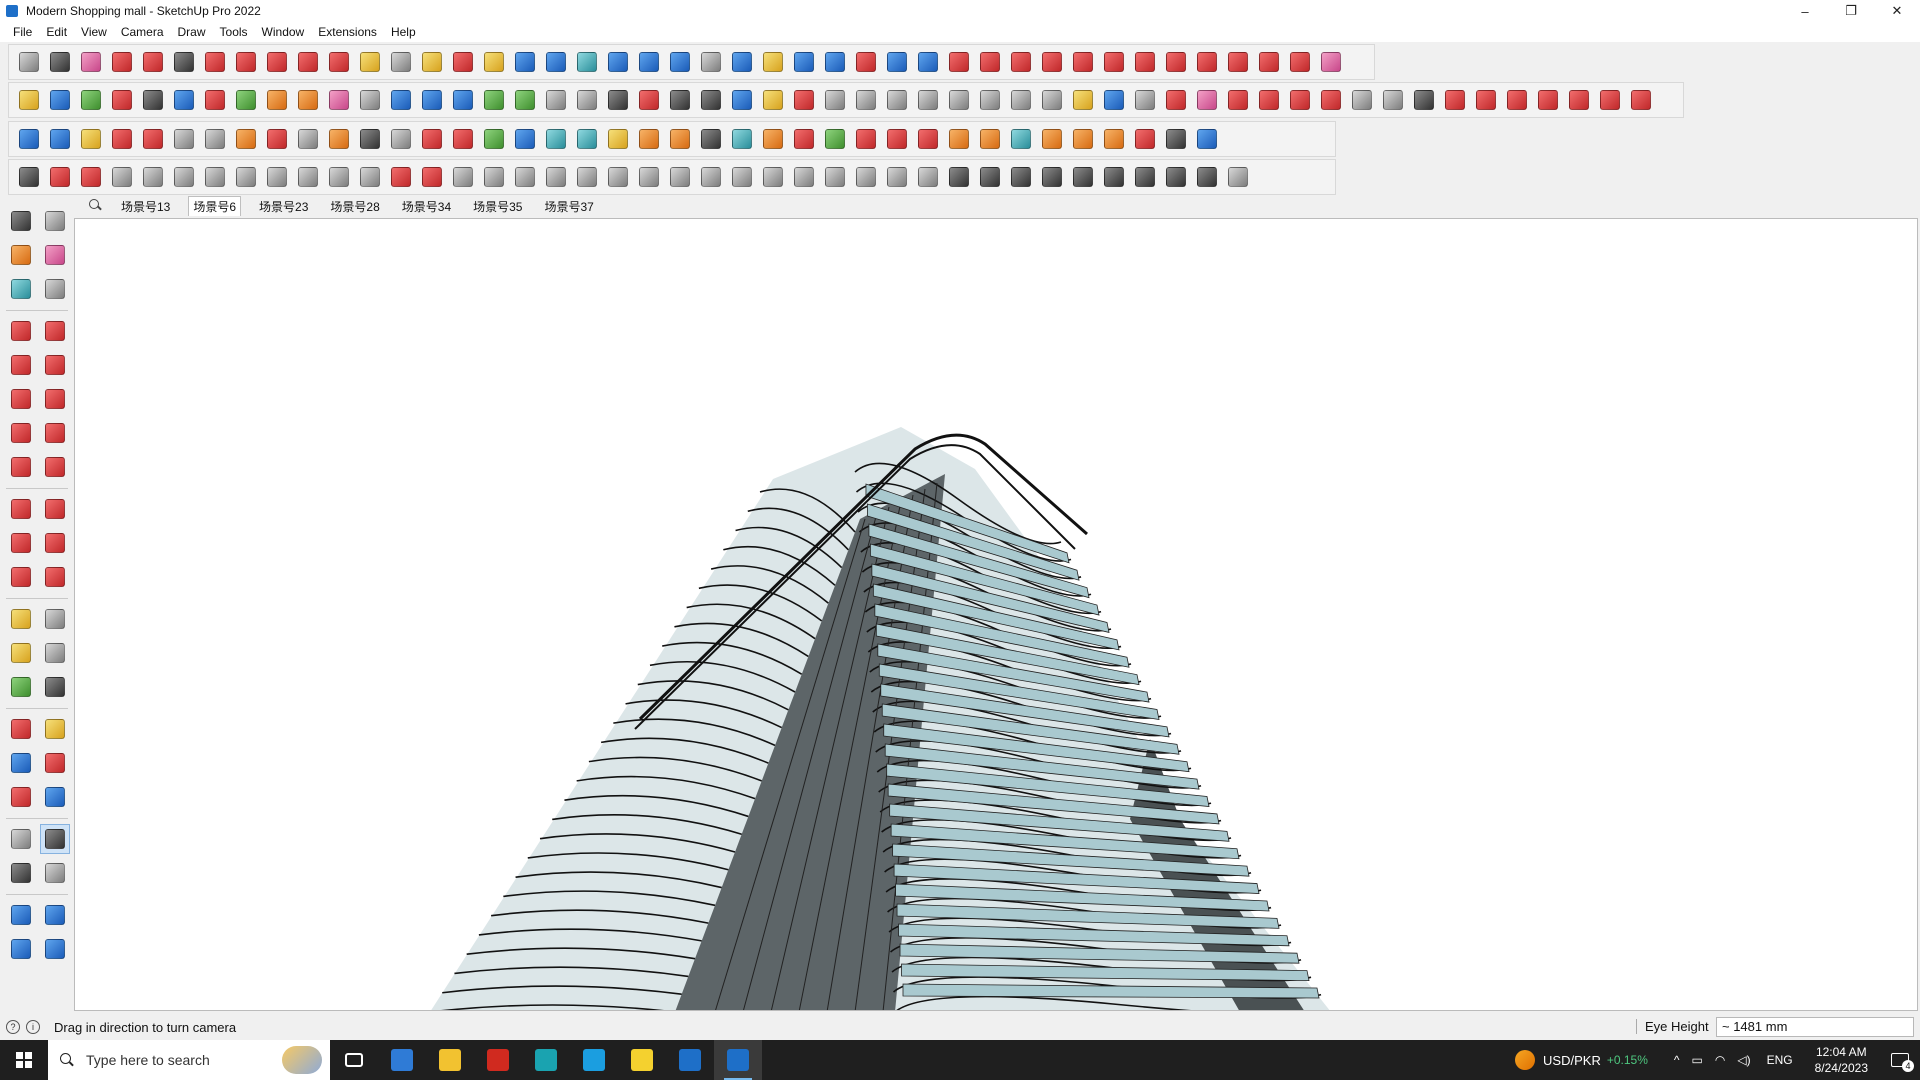 The width and height of the screenshot is (1920, 1080). Describe the element at coordinates (594, 1060) in the screenshot. I see `edge-taskbar-button` at that location.